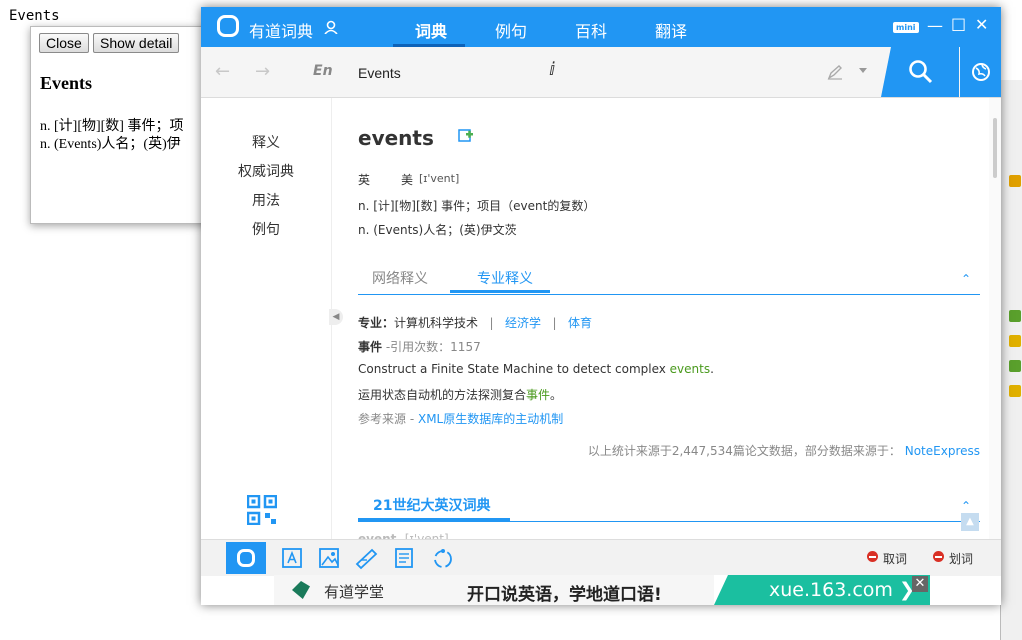 Image resolution: width=1022 pixels, height=640 pixels. Describe the element at coordinates (690, 369) in the screenshot. I see `example-highlight: events` at that location.